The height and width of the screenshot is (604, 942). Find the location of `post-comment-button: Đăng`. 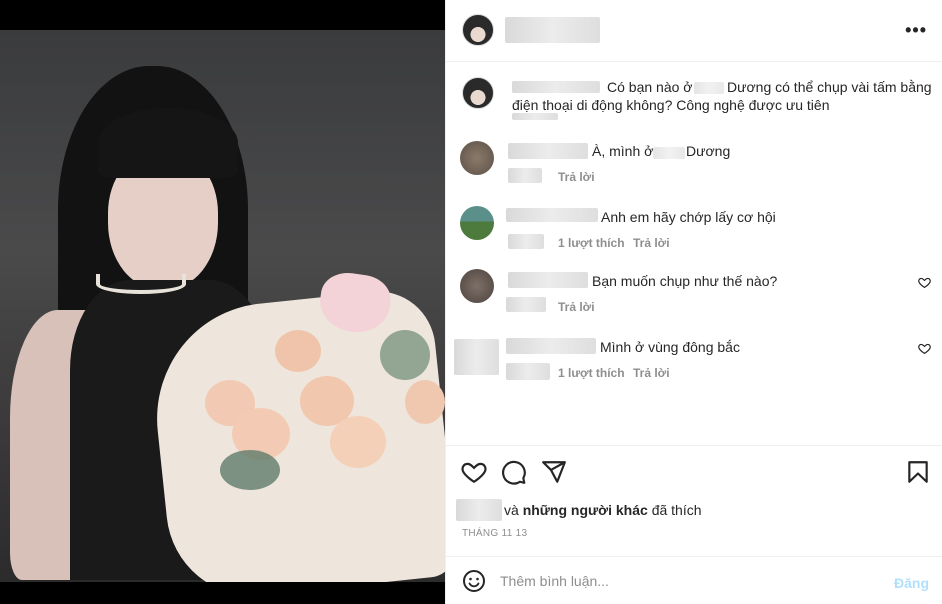

post-comment-button: Đăng is located at coordinates (911, 583).